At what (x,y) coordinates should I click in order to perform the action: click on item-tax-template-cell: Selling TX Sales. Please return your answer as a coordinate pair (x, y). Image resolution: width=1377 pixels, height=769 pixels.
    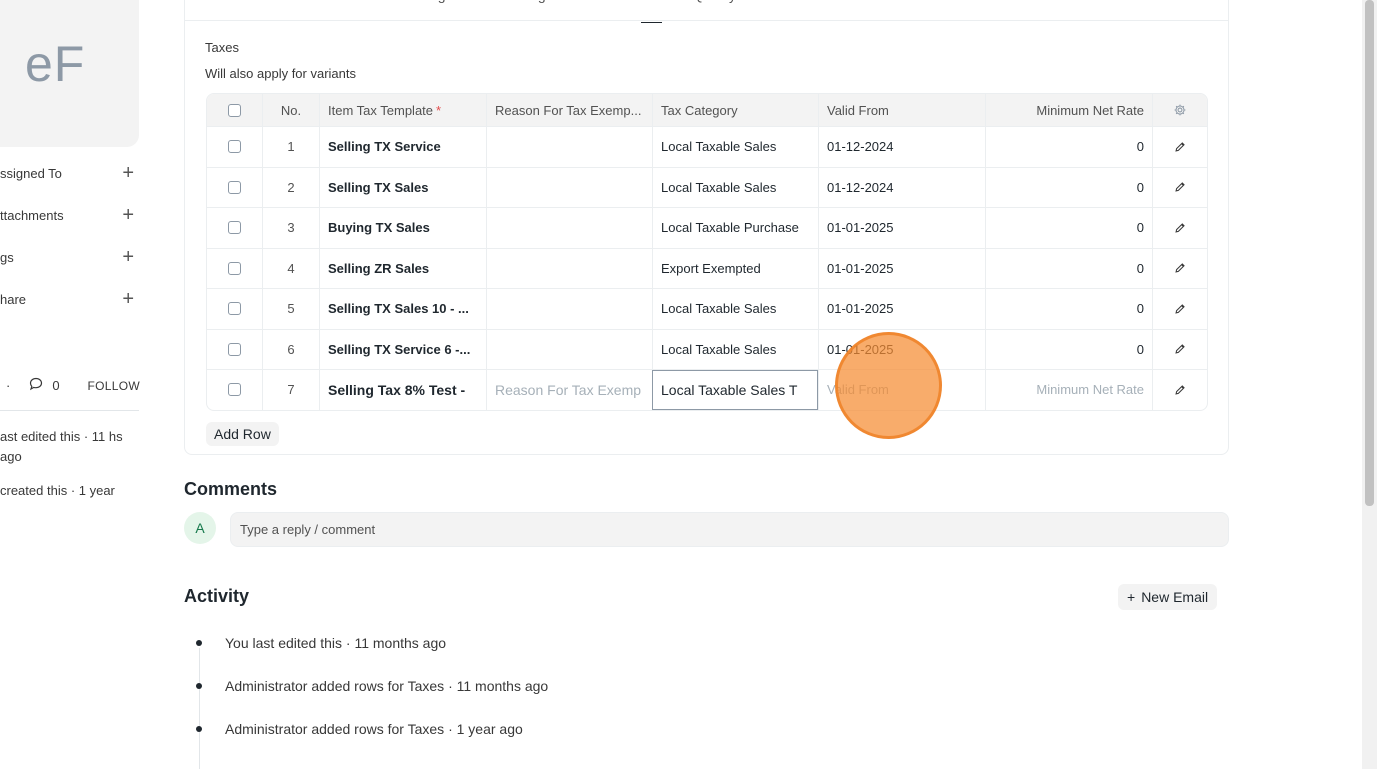
    Looking at the image, I should click on (402, 187).